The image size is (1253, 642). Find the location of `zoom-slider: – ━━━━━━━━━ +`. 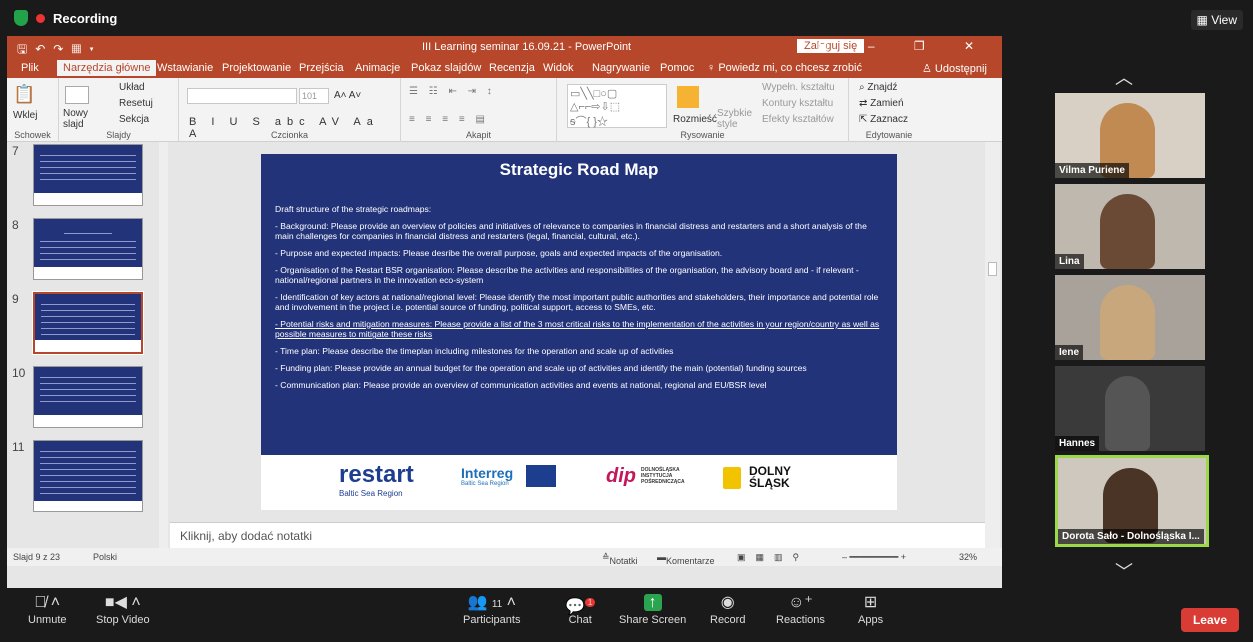

zoom-slider: – ━━━━━━━━━ + is located at coordinates (874, 557).